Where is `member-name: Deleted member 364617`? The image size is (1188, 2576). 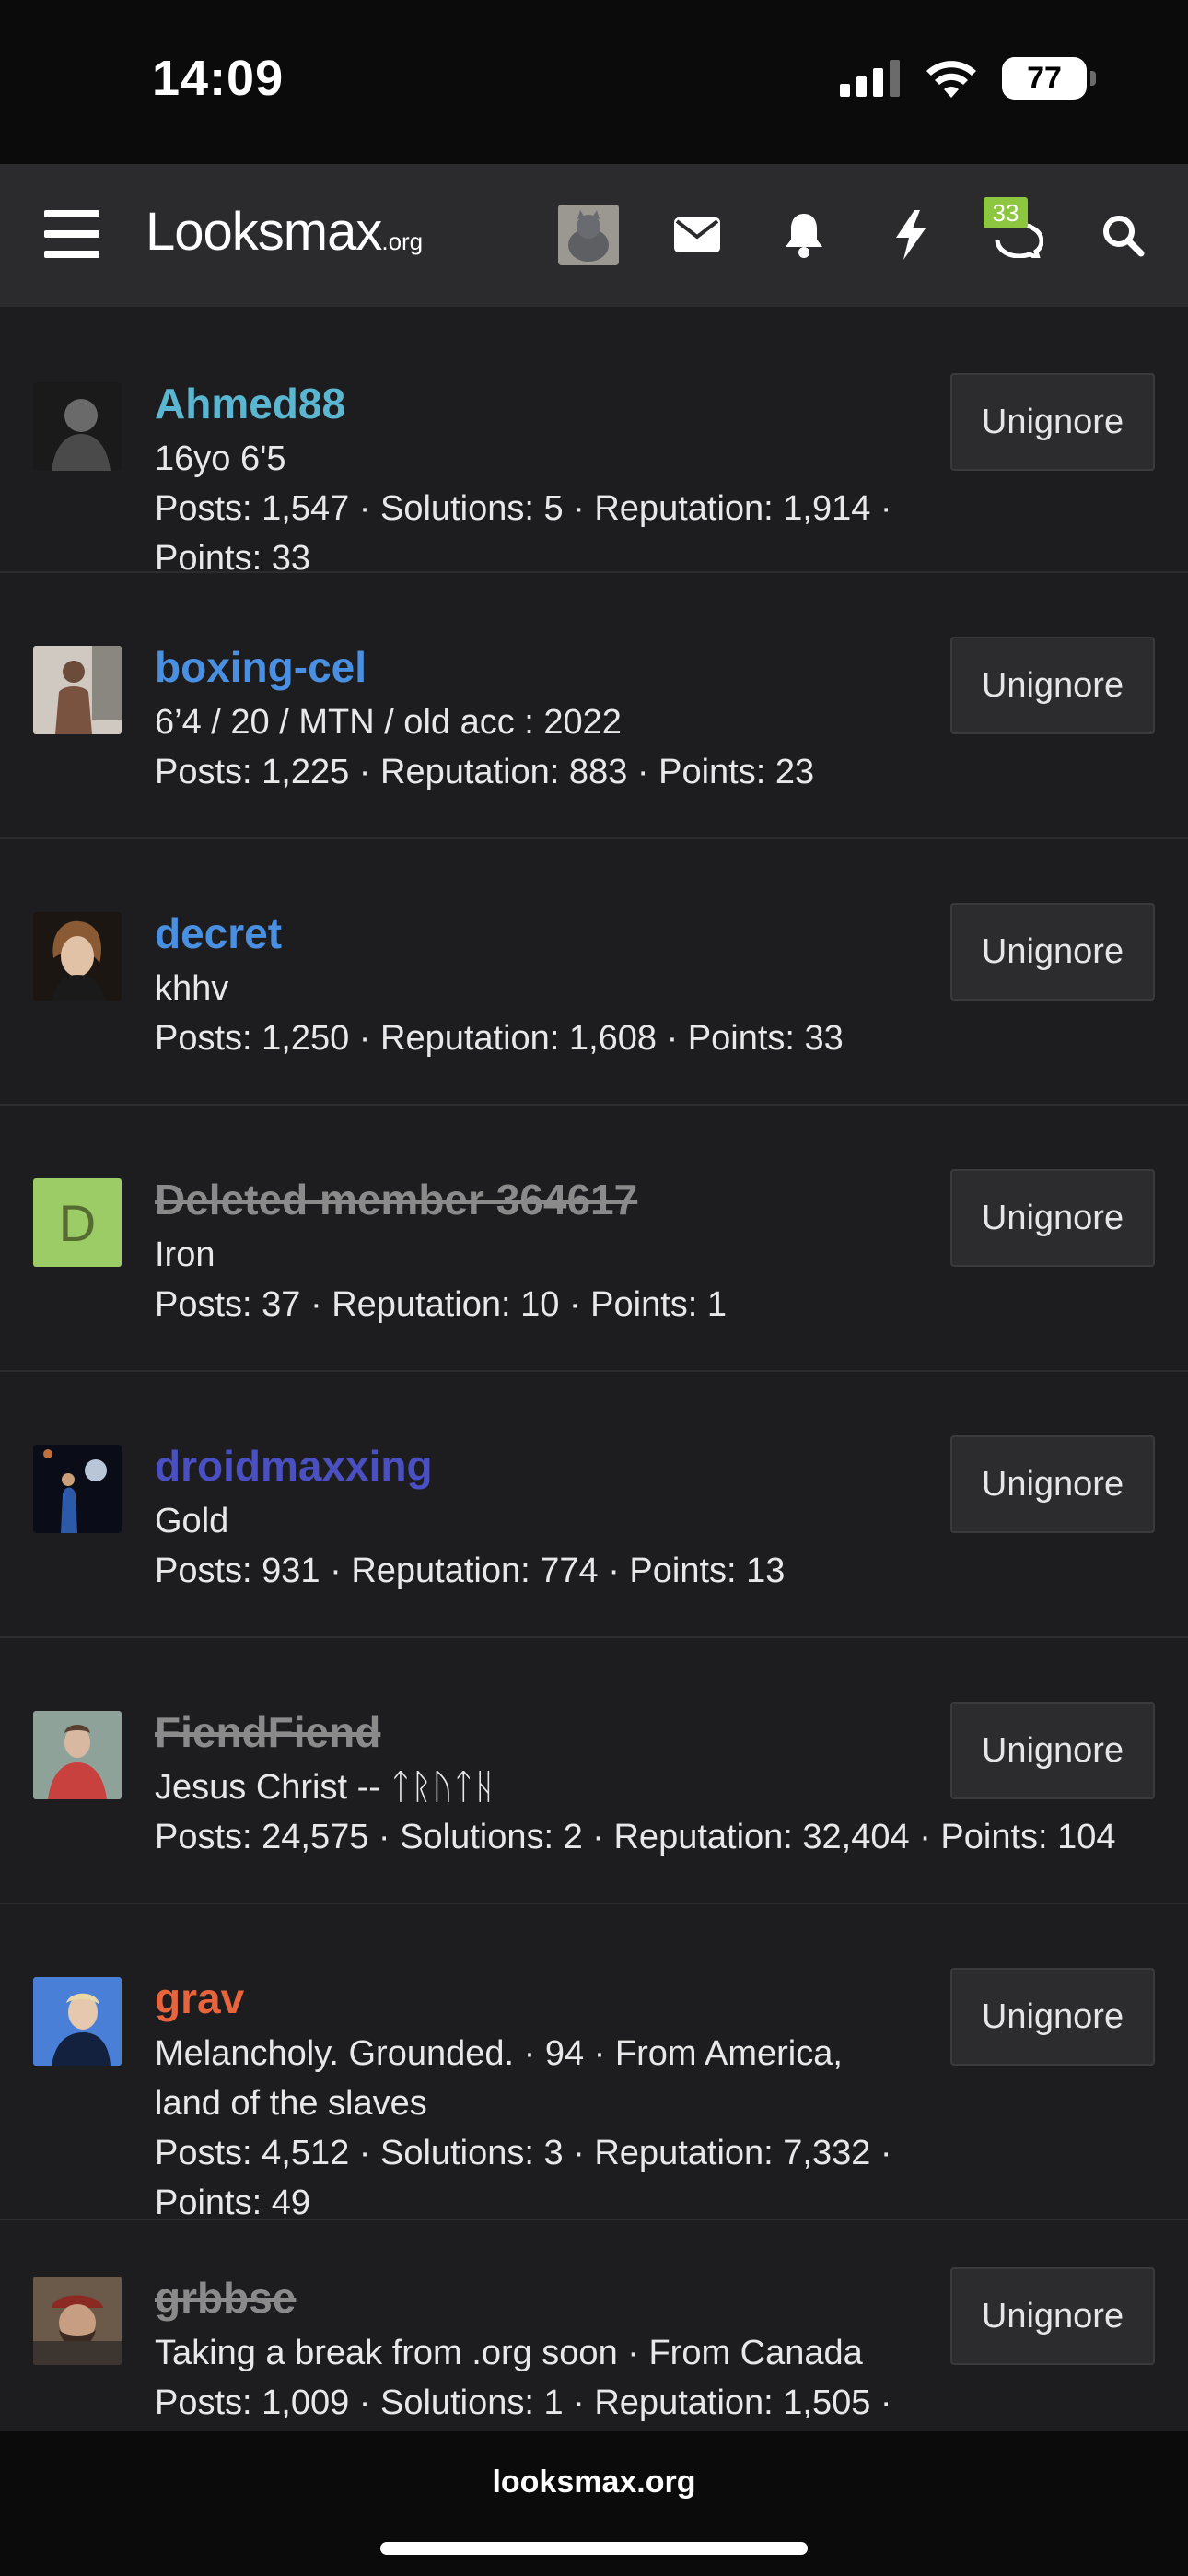 member-name: Deleted member 364617 is located at coordinates (396, 1200).